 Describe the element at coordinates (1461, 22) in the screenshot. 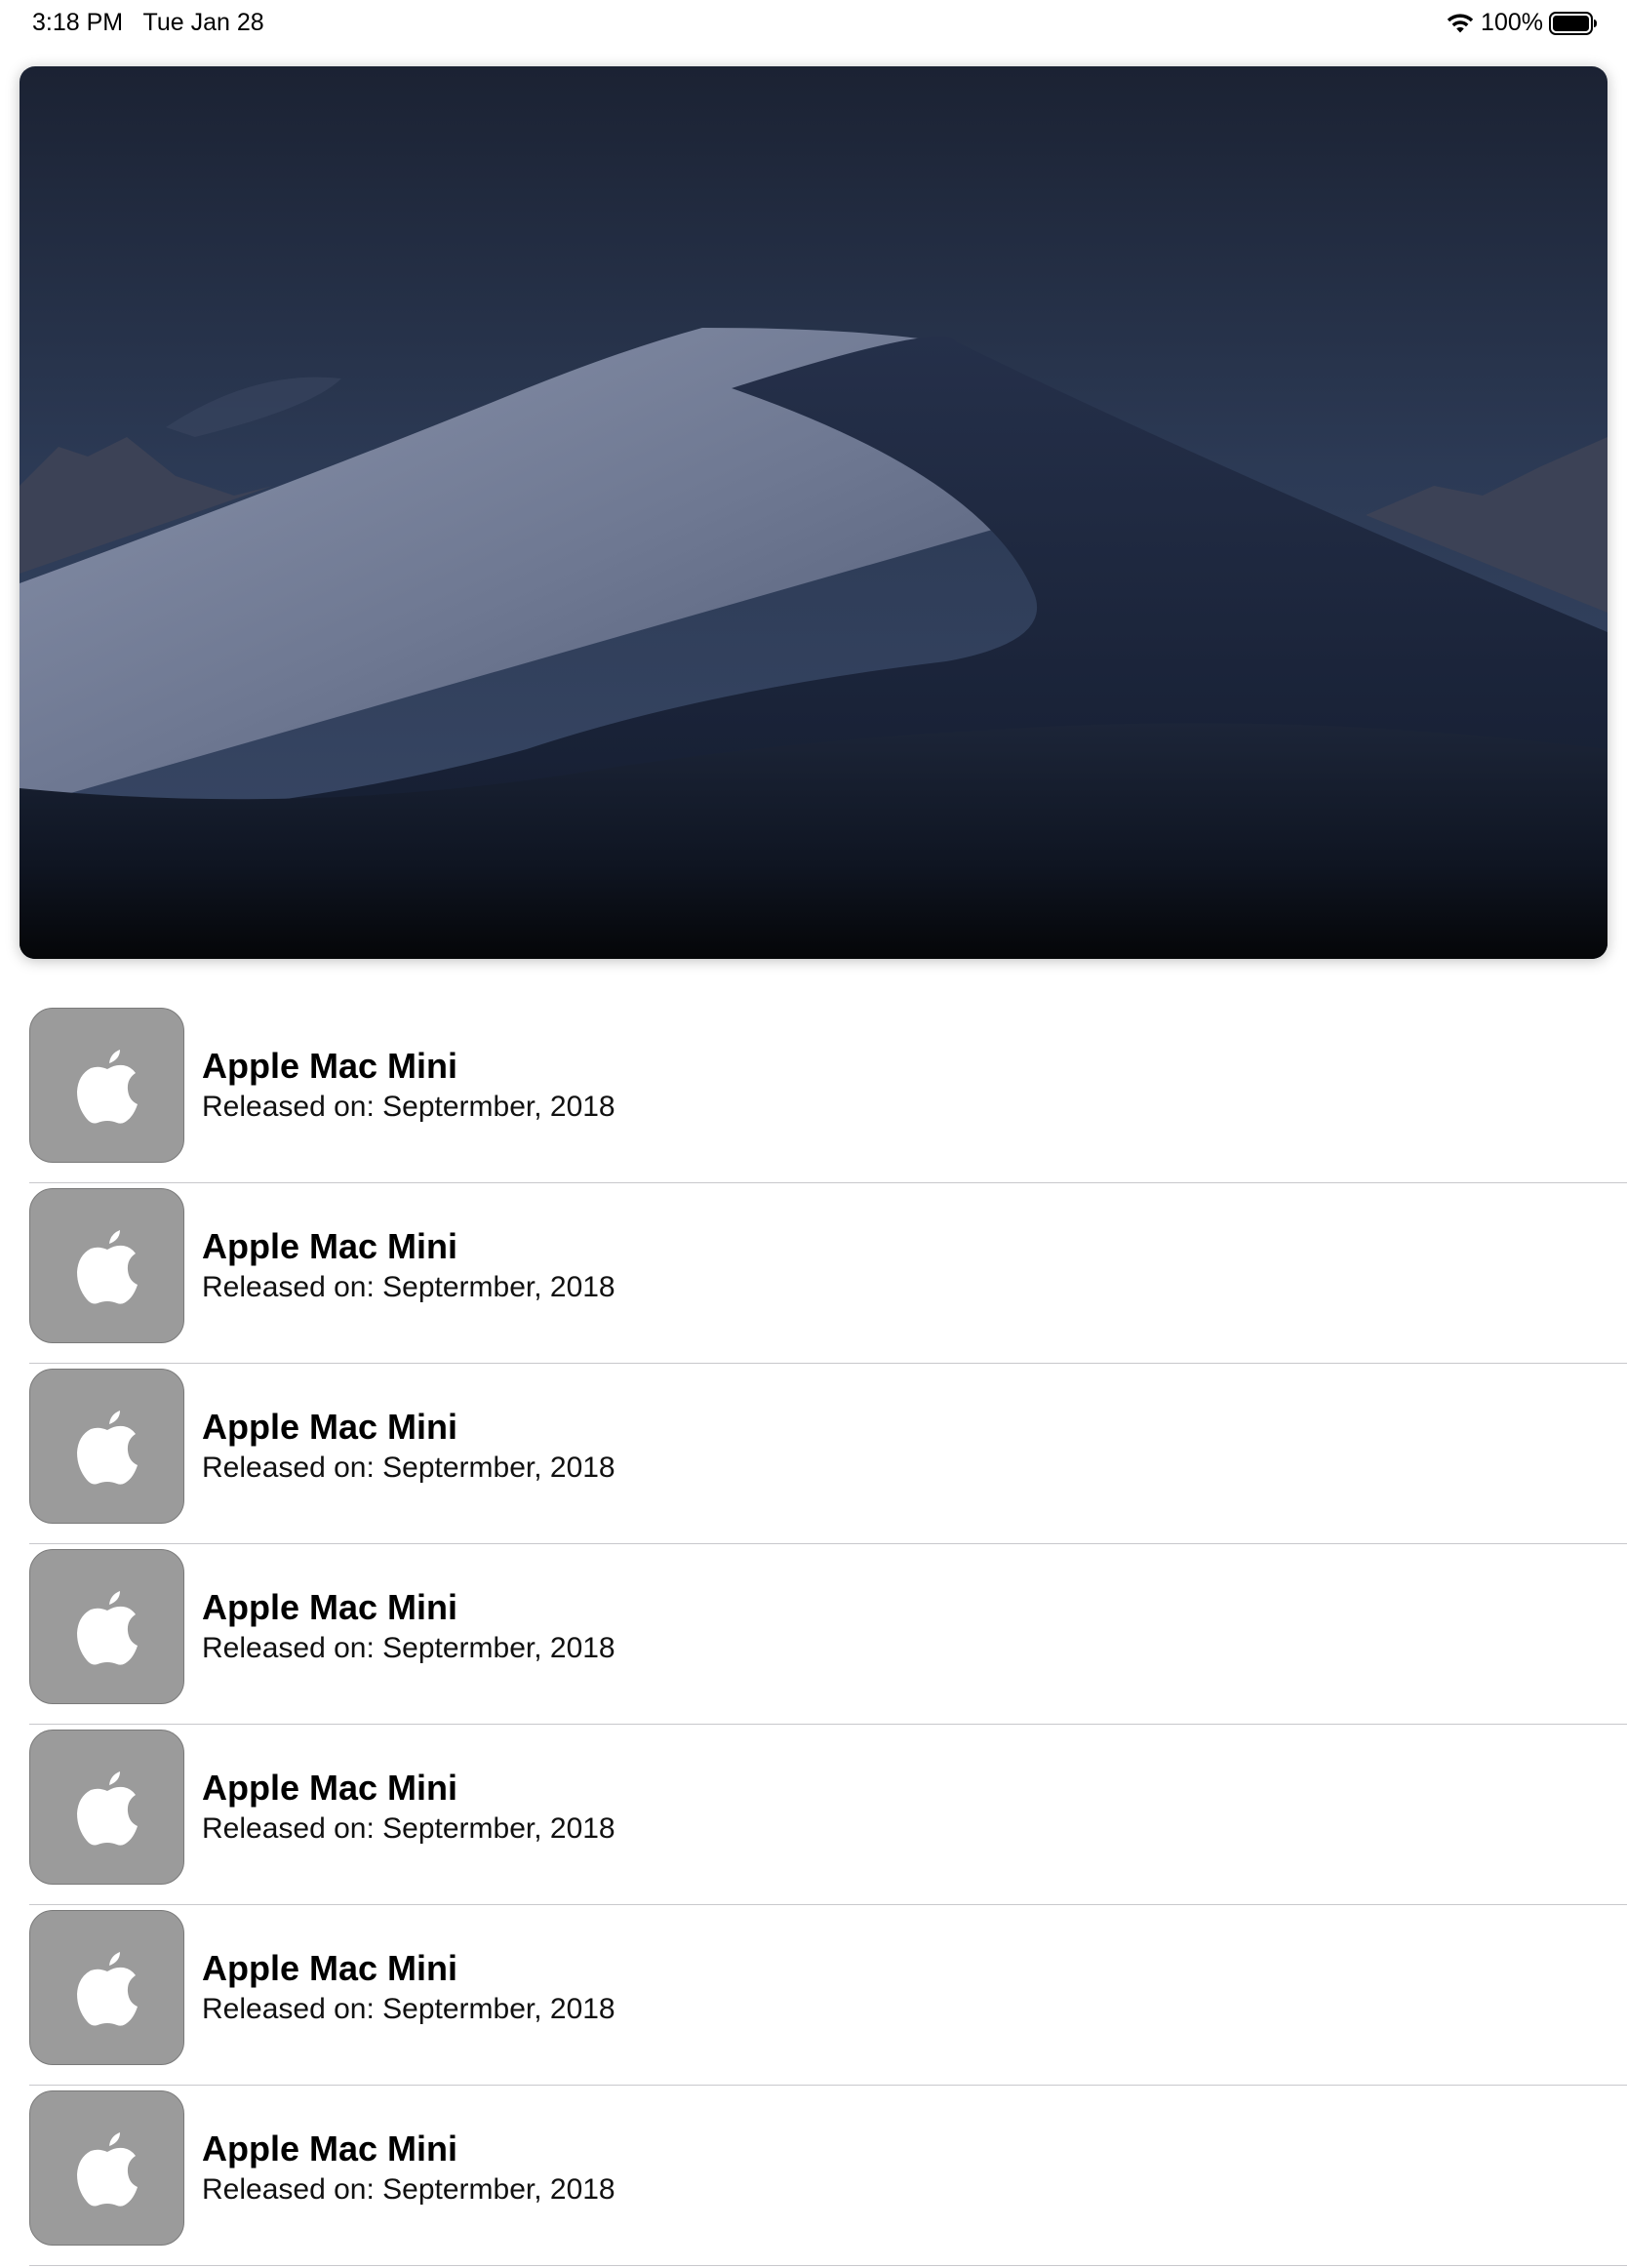

I see `wifi-icon` at that location.